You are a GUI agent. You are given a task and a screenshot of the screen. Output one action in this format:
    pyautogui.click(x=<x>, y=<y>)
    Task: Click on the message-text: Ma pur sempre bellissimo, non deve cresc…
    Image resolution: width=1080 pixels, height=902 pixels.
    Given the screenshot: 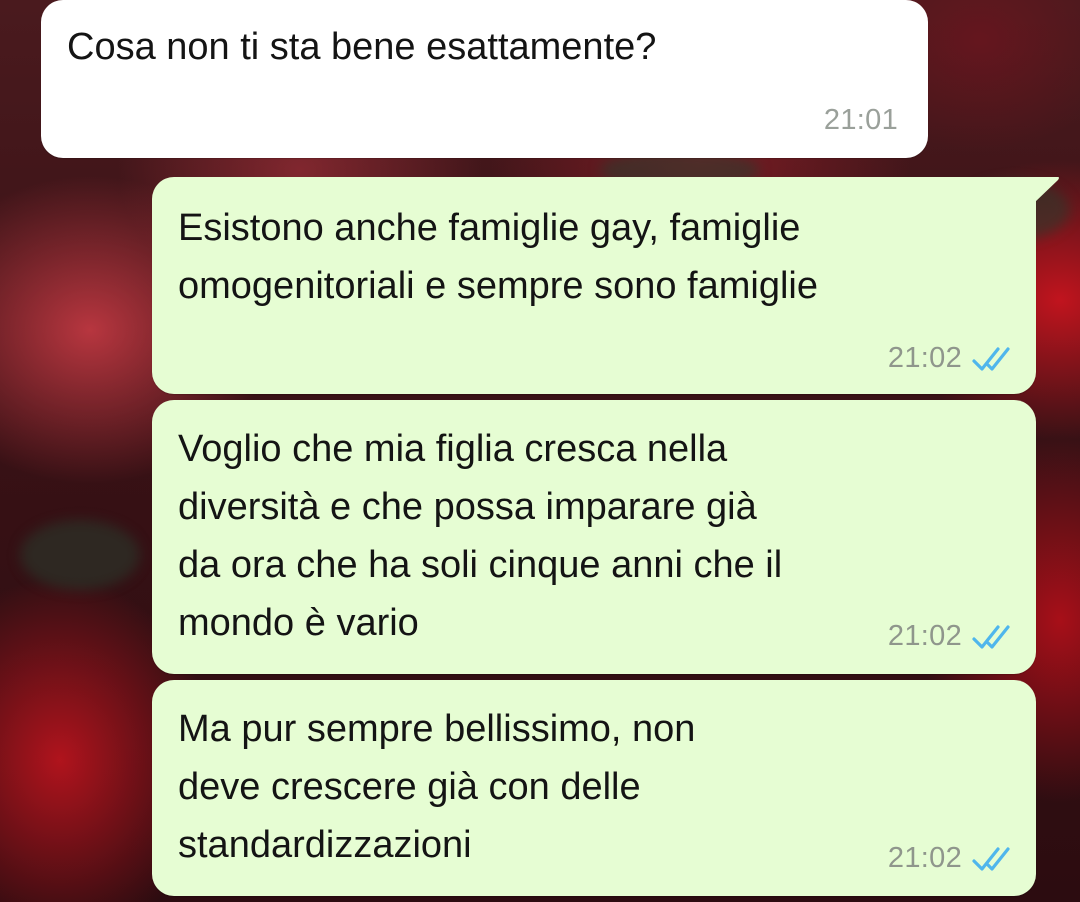 What is the action you would take?
    pyautogui.click(x=437, y=787)
    